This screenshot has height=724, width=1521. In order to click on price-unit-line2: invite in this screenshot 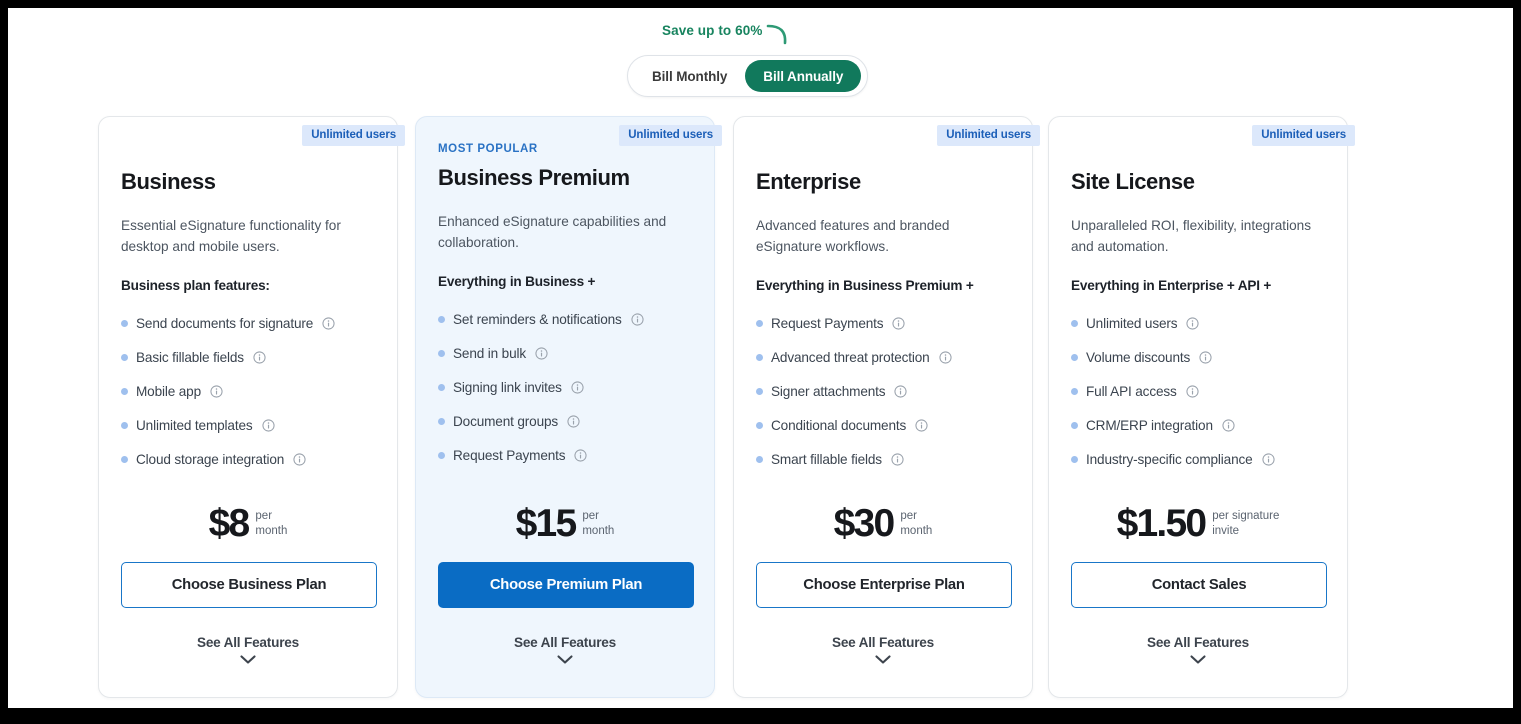, I will do `click(1226, 530)`.